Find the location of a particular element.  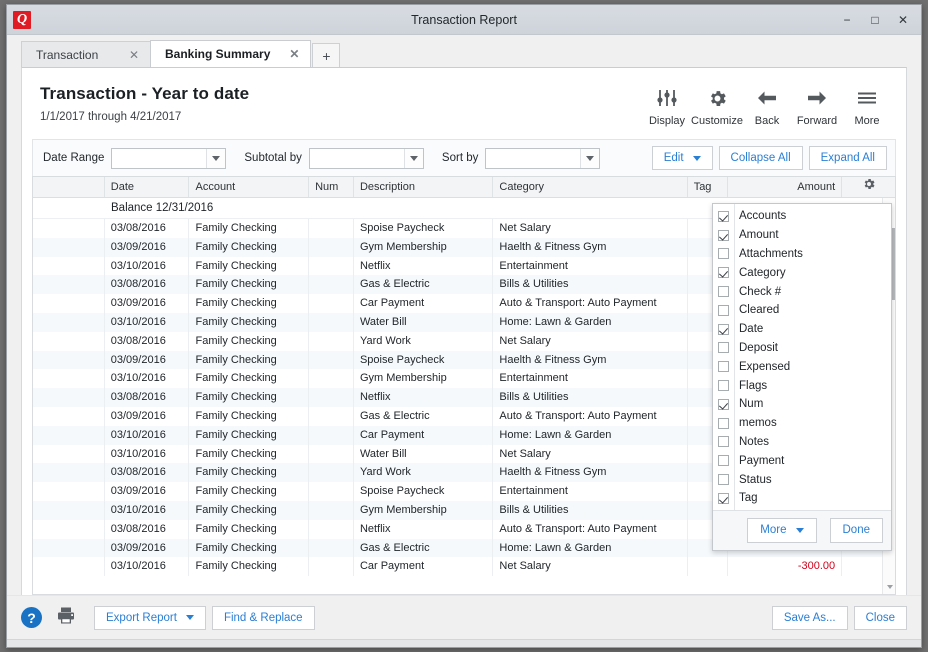

cell-category: Bills & Utilities is located at coordinates (590, 285).